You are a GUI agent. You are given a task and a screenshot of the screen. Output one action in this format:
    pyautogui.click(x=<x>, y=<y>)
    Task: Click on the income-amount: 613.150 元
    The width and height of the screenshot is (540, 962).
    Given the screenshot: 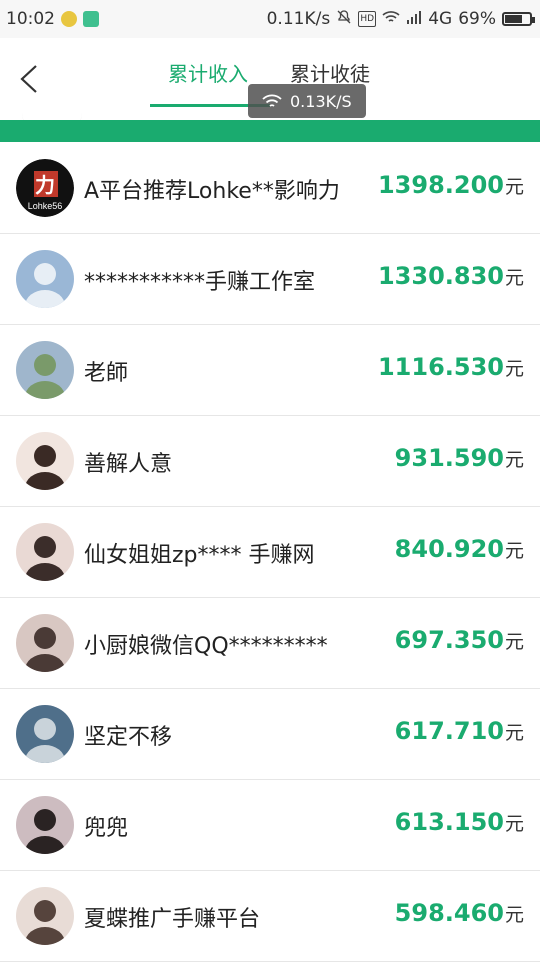 What is the action you would take?
    pyautogui.click(x=459, y=822)
    